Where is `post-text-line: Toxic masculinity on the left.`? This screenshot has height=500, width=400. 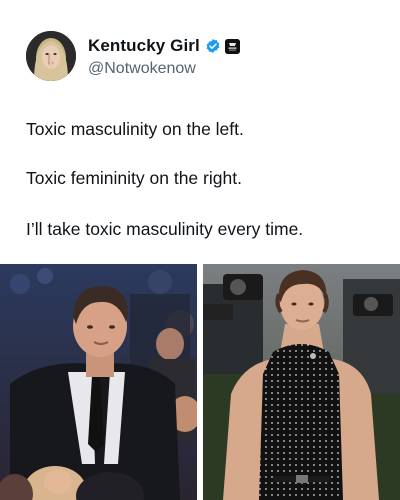 post-text-line: Toxic masculinity on the left. is located at coordinates (135, 129).